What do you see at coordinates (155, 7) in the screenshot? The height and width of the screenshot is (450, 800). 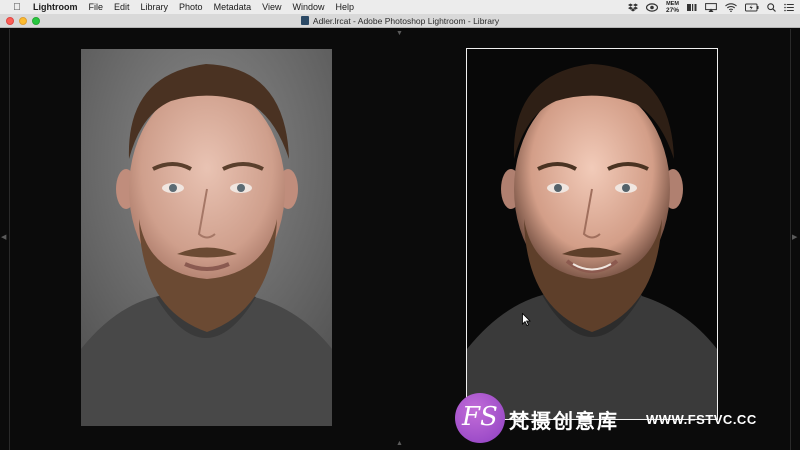 I see `menu-library: Library` at bounding box center [155, 7].